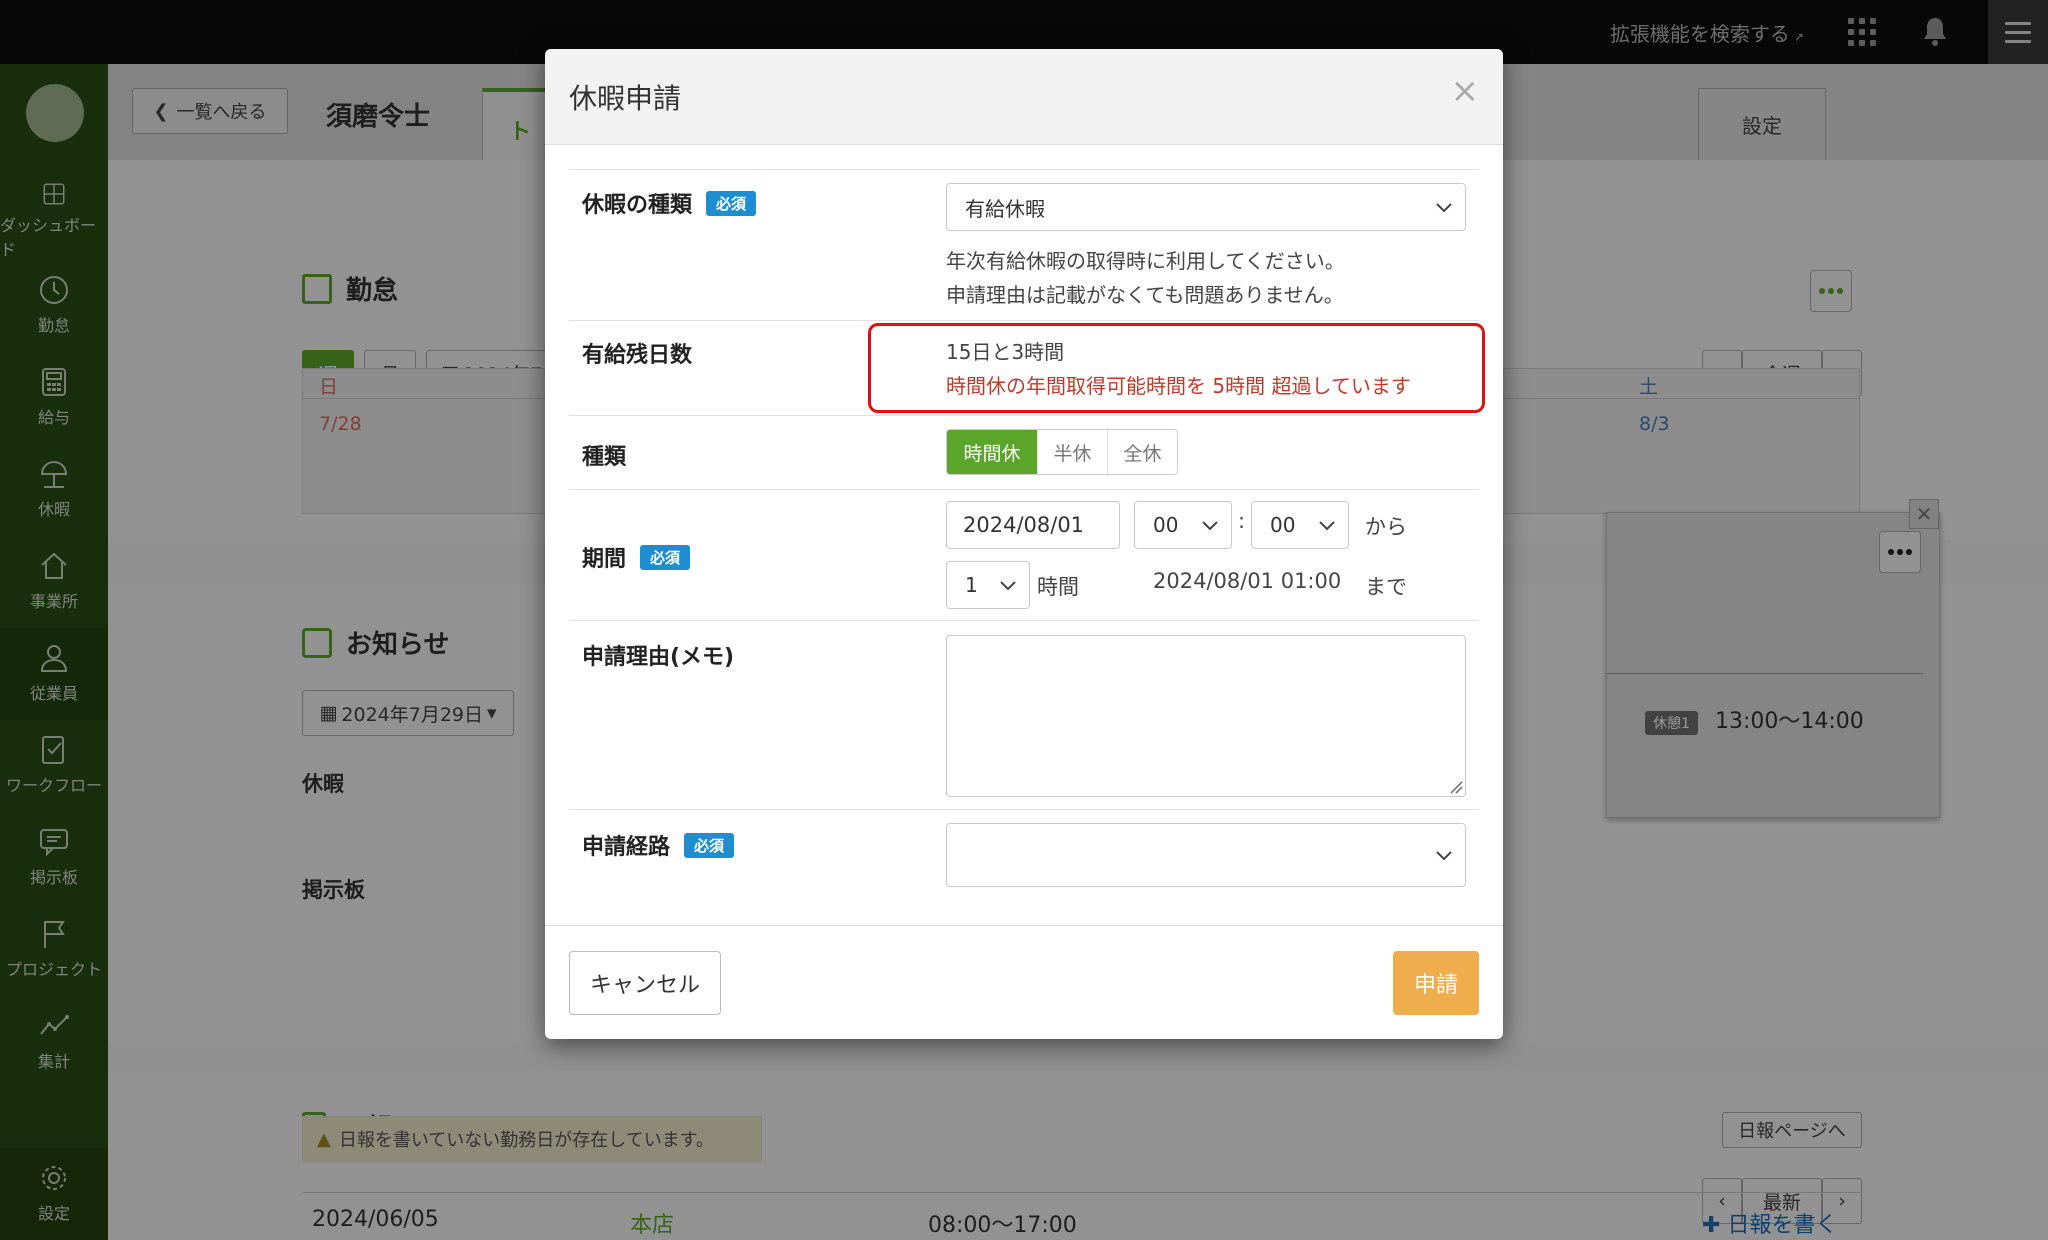 This screenshot has width=2048, height=1240. Describe the element at coordinates (1178, 386) in the screenshot. I see `paid-days-warning: 時間休の年間取得可能時間を 5時間 超過しています` at that location.